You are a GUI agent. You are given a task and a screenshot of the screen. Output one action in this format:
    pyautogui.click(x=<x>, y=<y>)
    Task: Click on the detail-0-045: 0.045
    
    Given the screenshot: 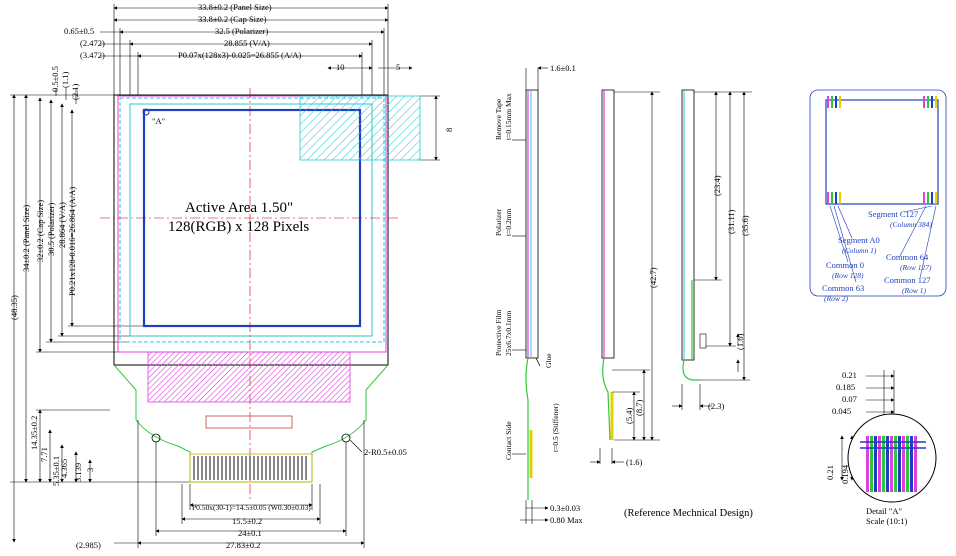 What is the action you would take?
    pyautogui.click(x=841, y=411)
    